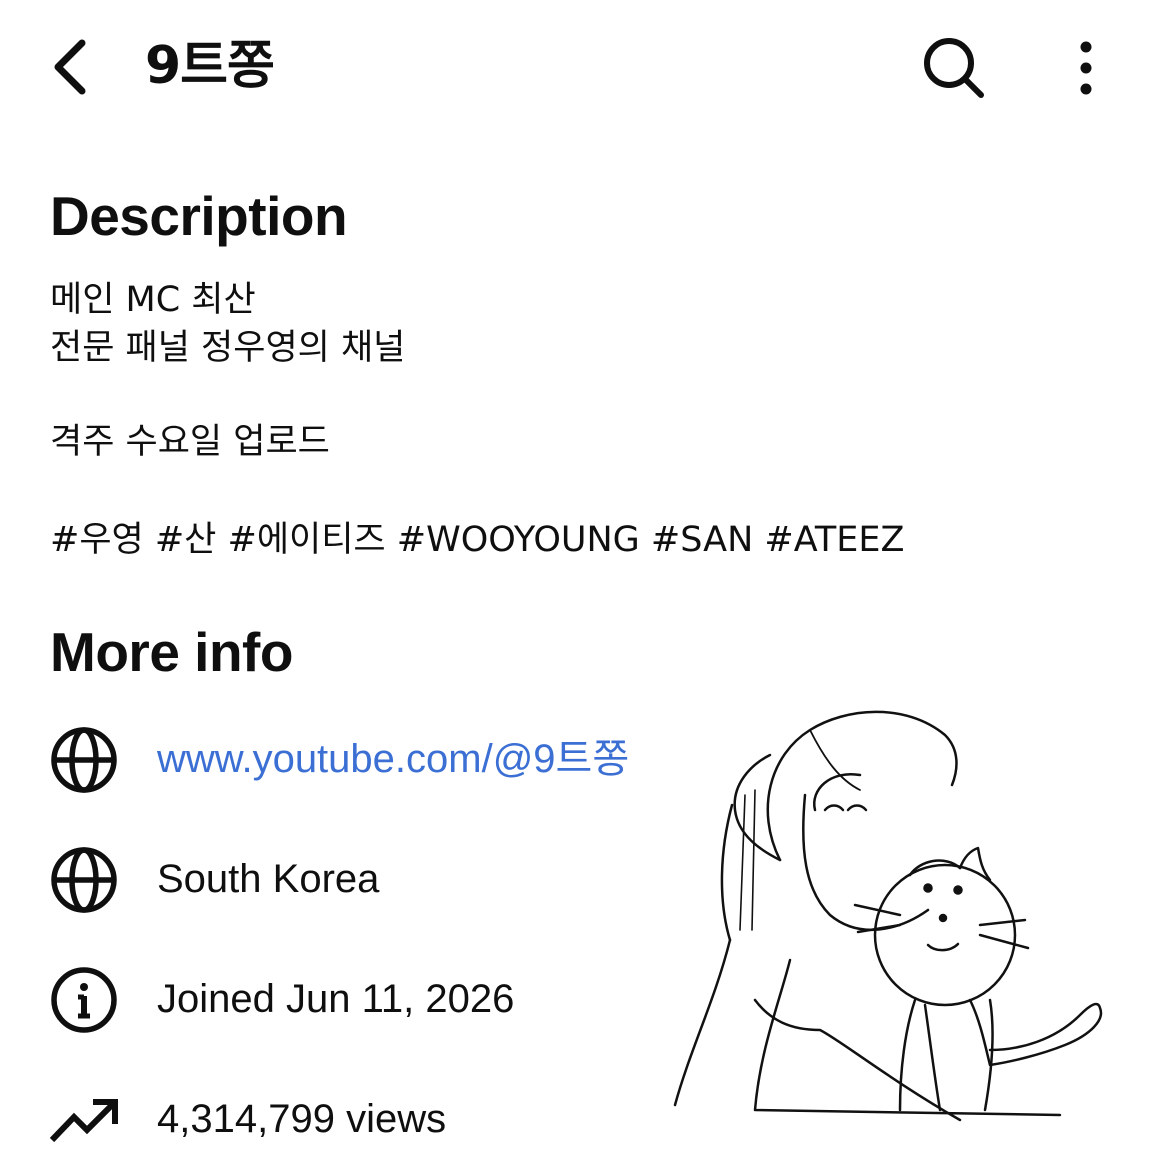 The image size is (1170, 1167). What do you see at coordinates (153, 300) in the screenshot?
I see `description-line: 메인 MC 최산` at bounding box center [153, 300].